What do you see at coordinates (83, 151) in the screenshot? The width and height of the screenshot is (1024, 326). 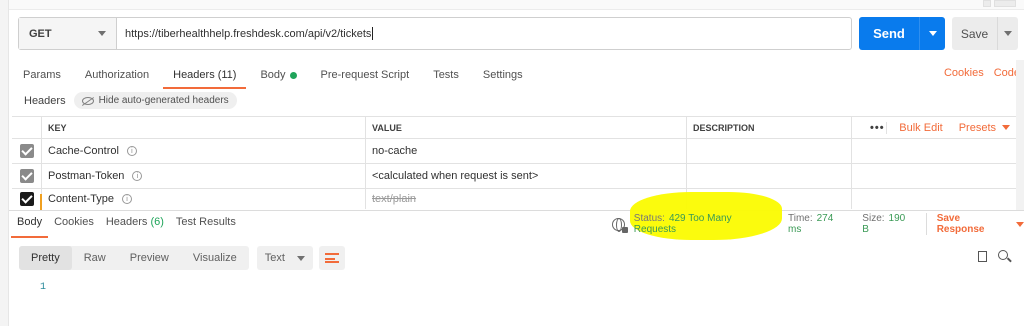 I see `key-text: Cache-Control` at bounding box center [83, 151].